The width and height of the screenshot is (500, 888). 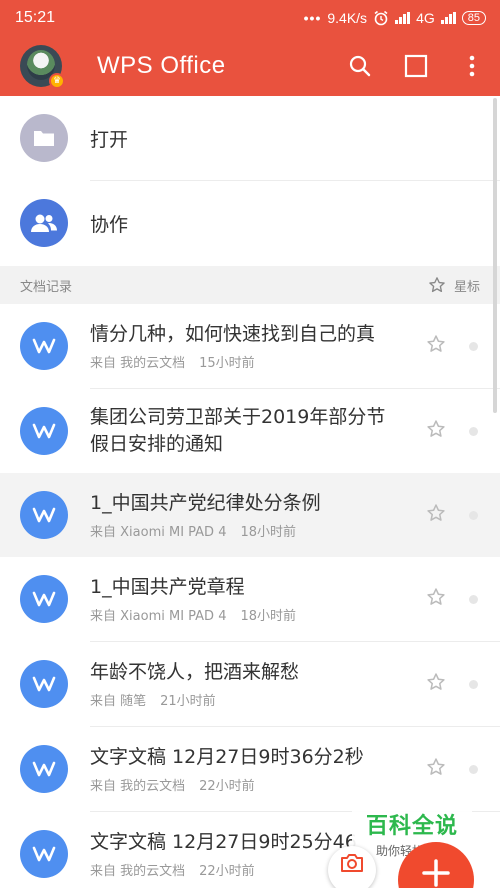 I want to click on document-source: 来自 随笔, so click(x=118, y=701).